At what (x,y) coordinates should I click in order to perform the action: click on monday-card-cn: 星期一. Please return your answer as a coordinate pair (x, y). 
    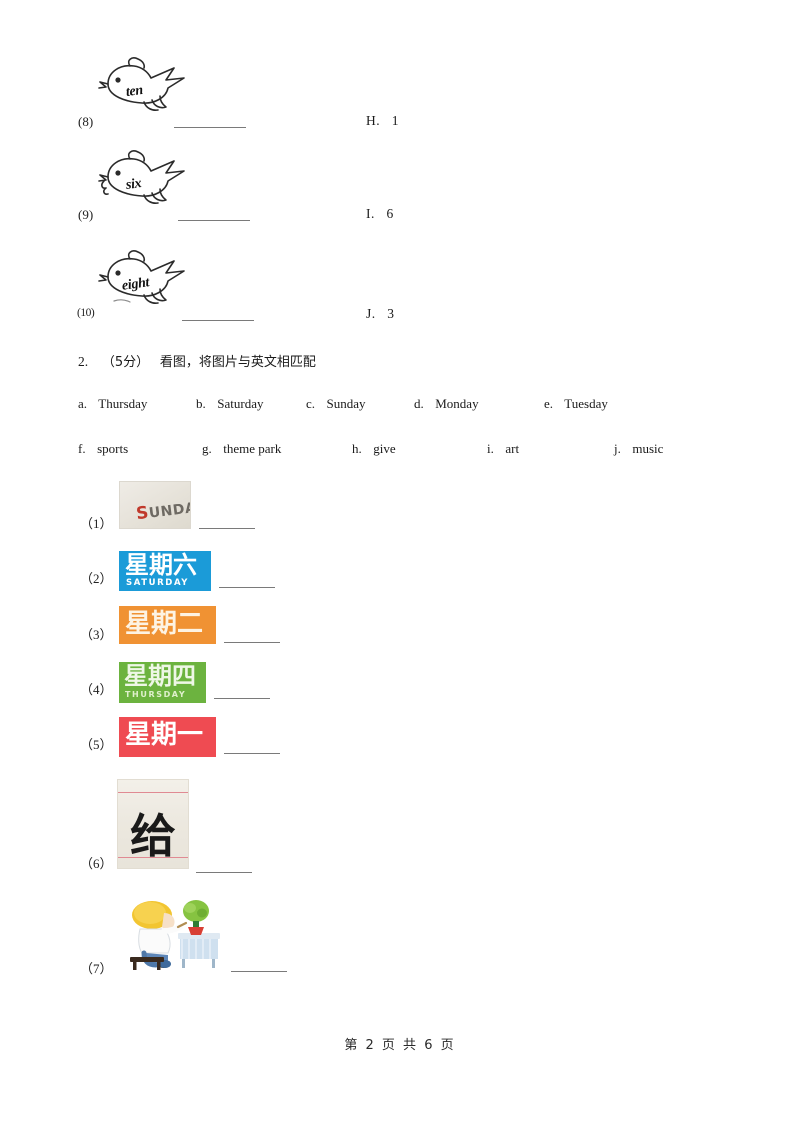
    Looking at the image, I should click on (164, 735).